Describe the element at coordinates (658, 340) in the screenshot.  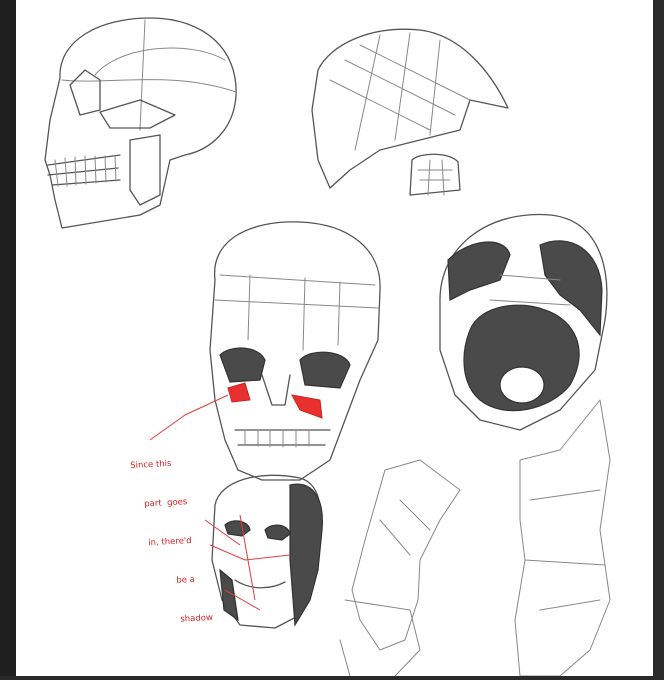
I see `canvas-right-edge` at that location.